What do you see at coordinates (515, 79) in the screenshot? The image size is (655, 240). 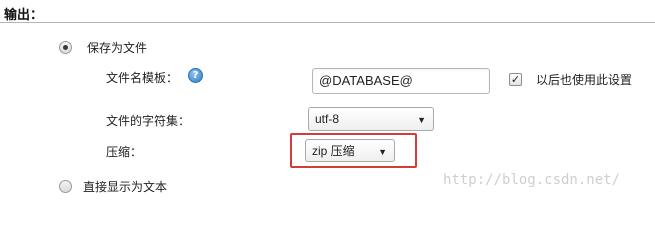 I see `remember-setting-checkbox: ✓` at bounding box center [515, 79].